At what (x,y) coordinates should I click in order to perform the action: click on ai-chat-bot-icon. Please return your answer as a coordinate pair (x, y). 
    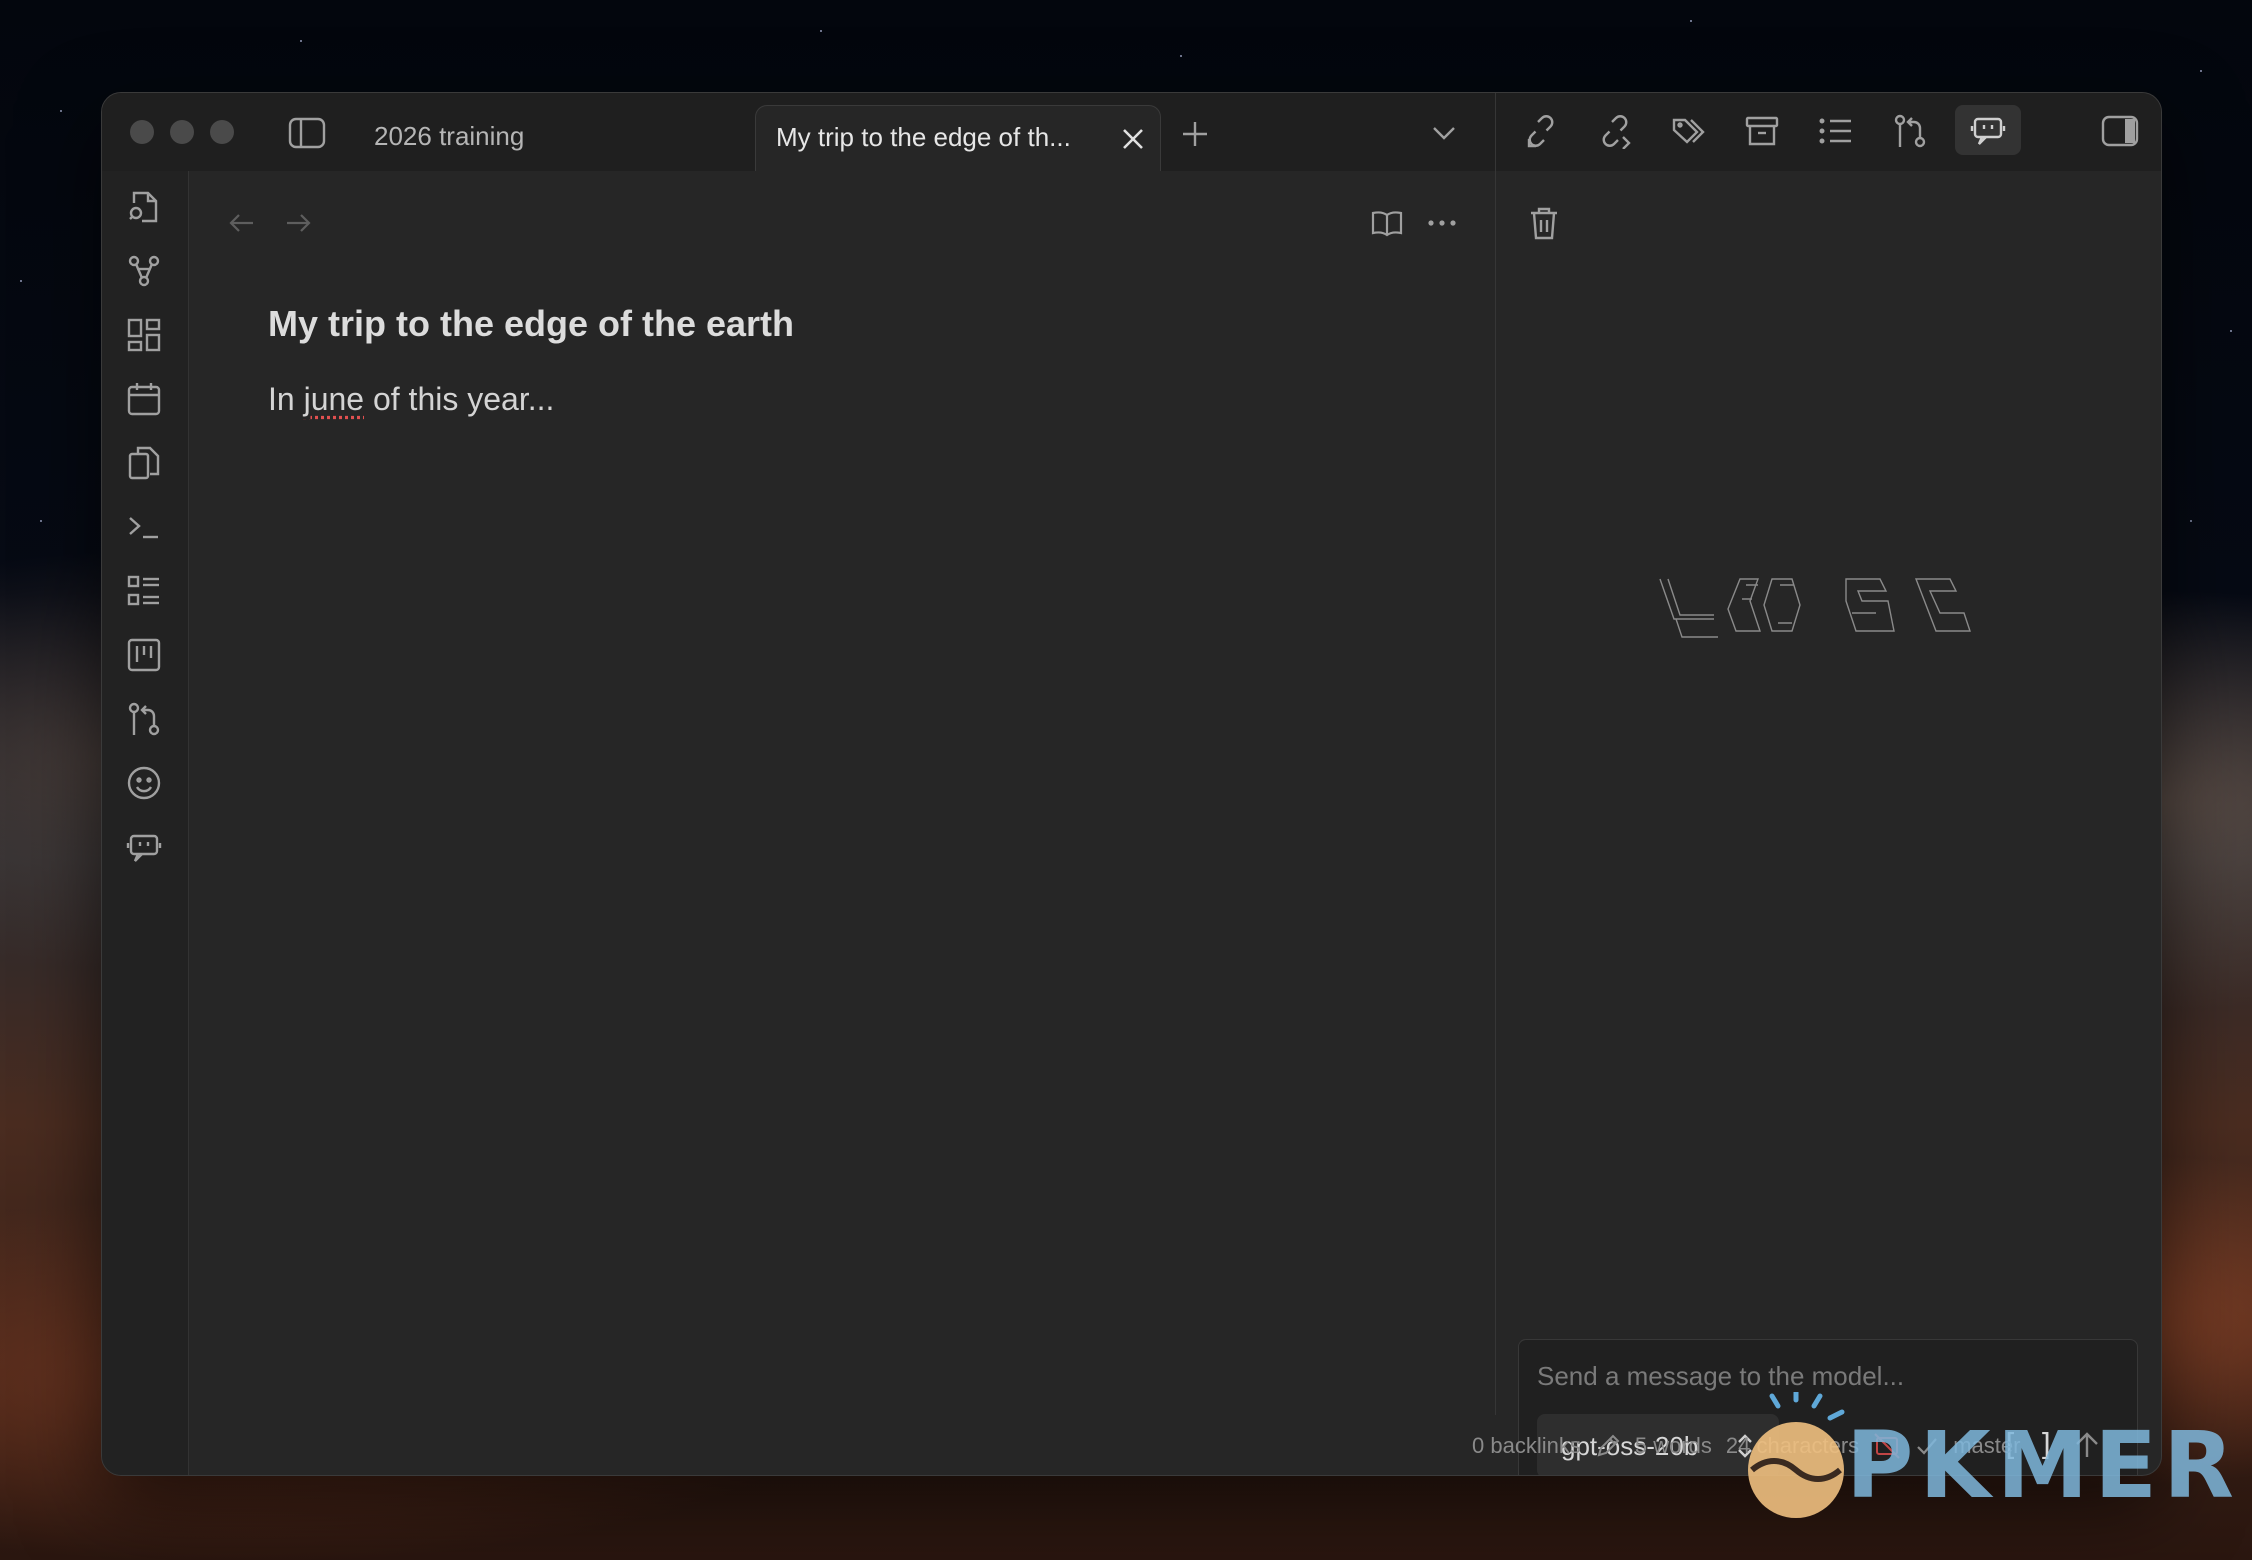
    Looking at the image, I should click on (144, 847).